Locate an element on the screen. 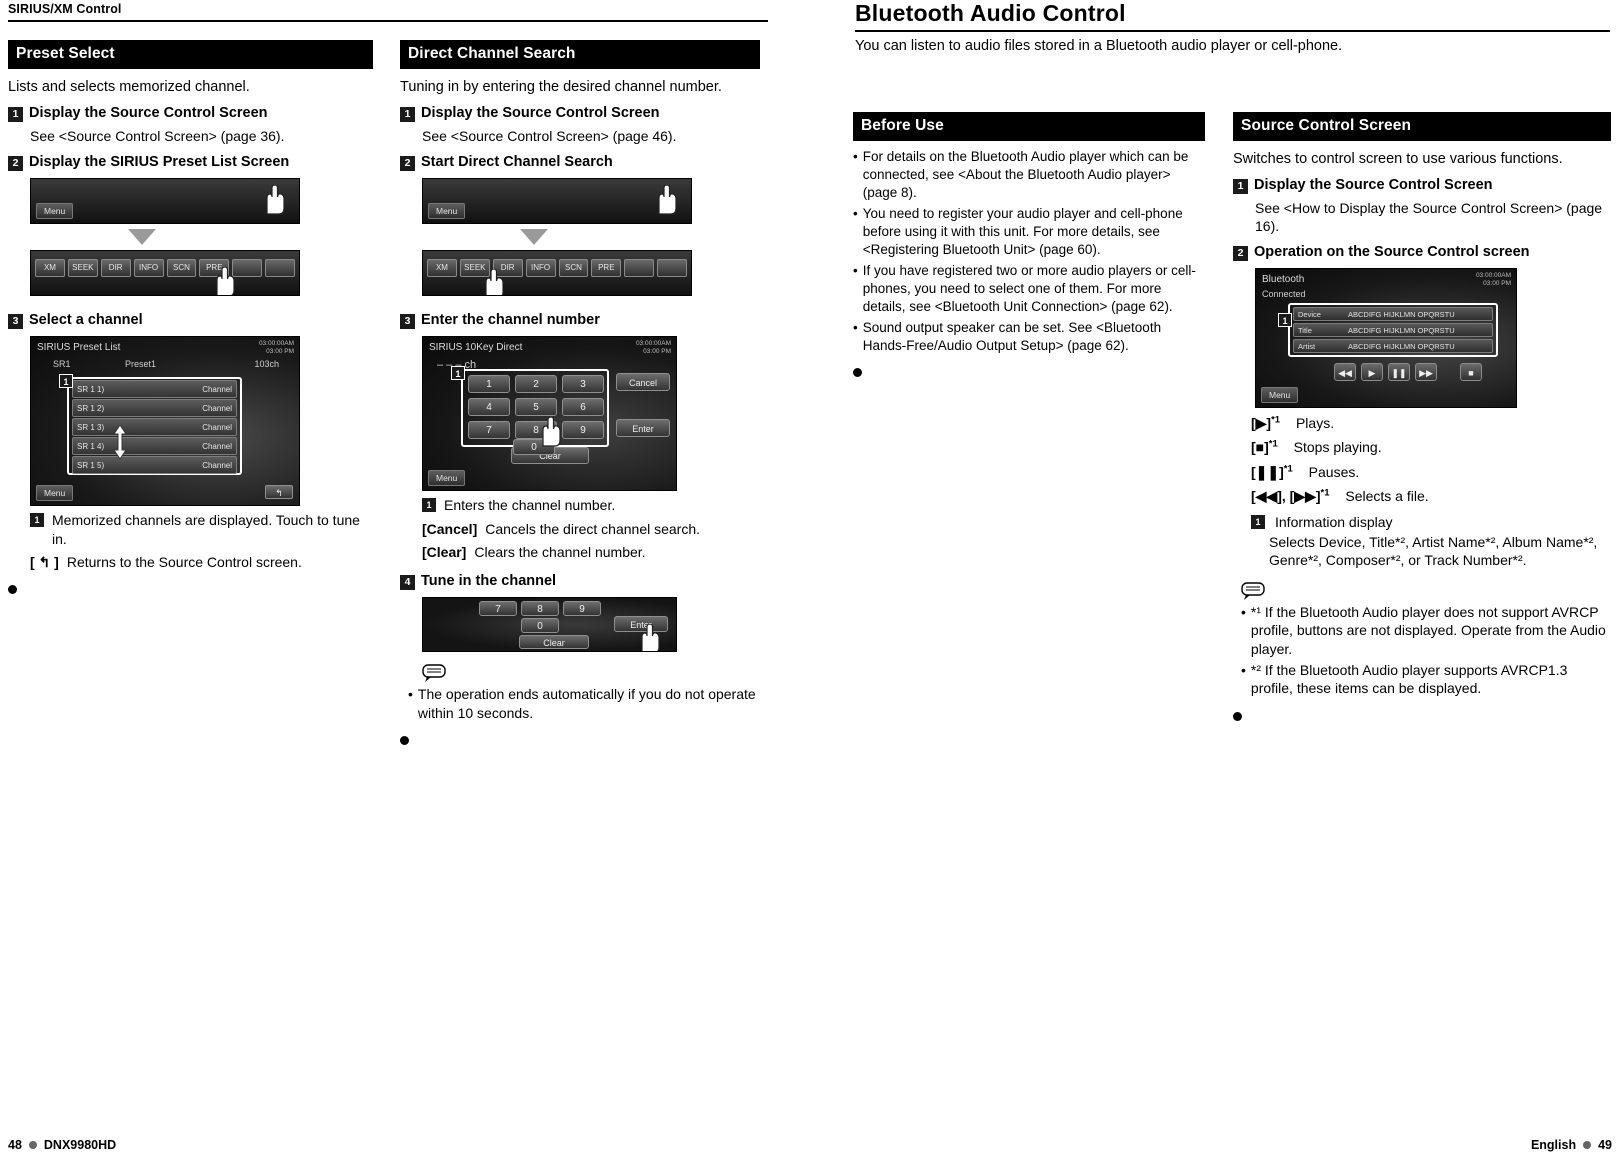  preset-row-left: SR 1 4) is located at coordinates (91, 446).